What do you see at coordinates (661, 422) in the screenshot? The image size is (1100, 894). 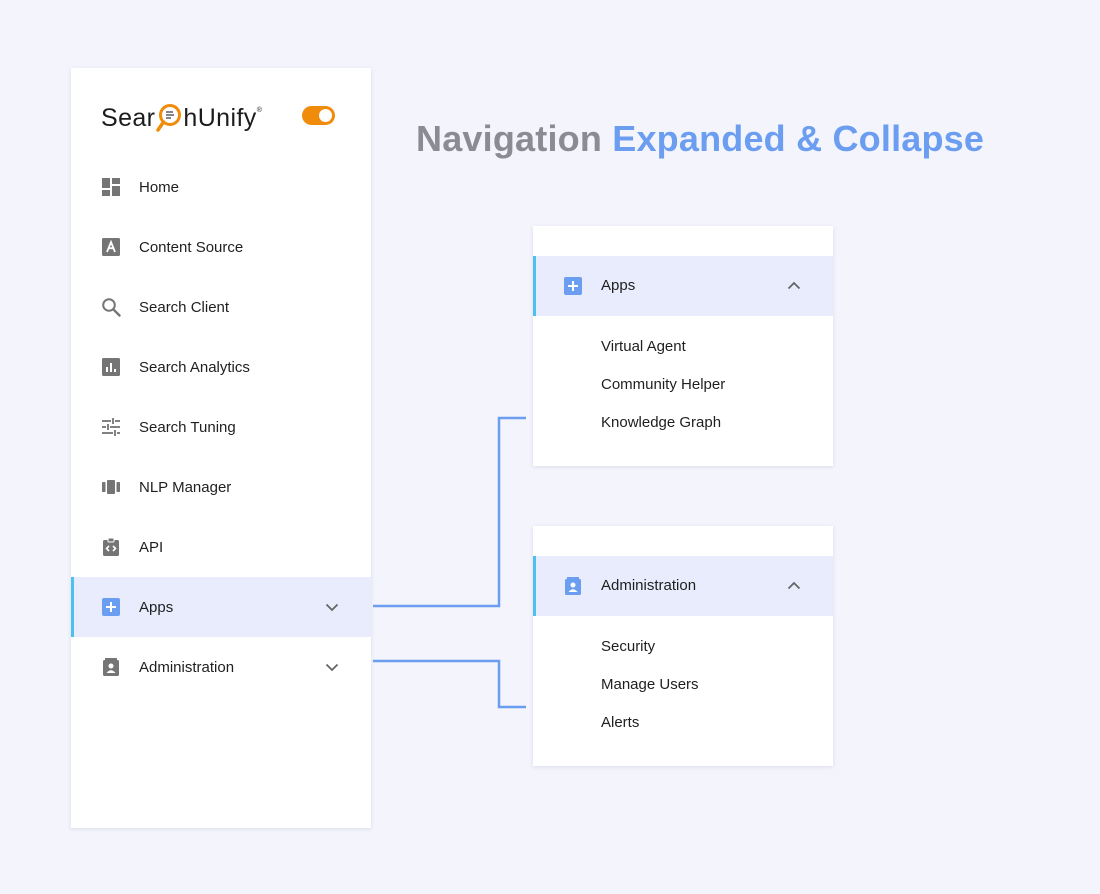 I see `submenu-knowledge-graph: Knowledge Graph` at bounding box center [661, 422].